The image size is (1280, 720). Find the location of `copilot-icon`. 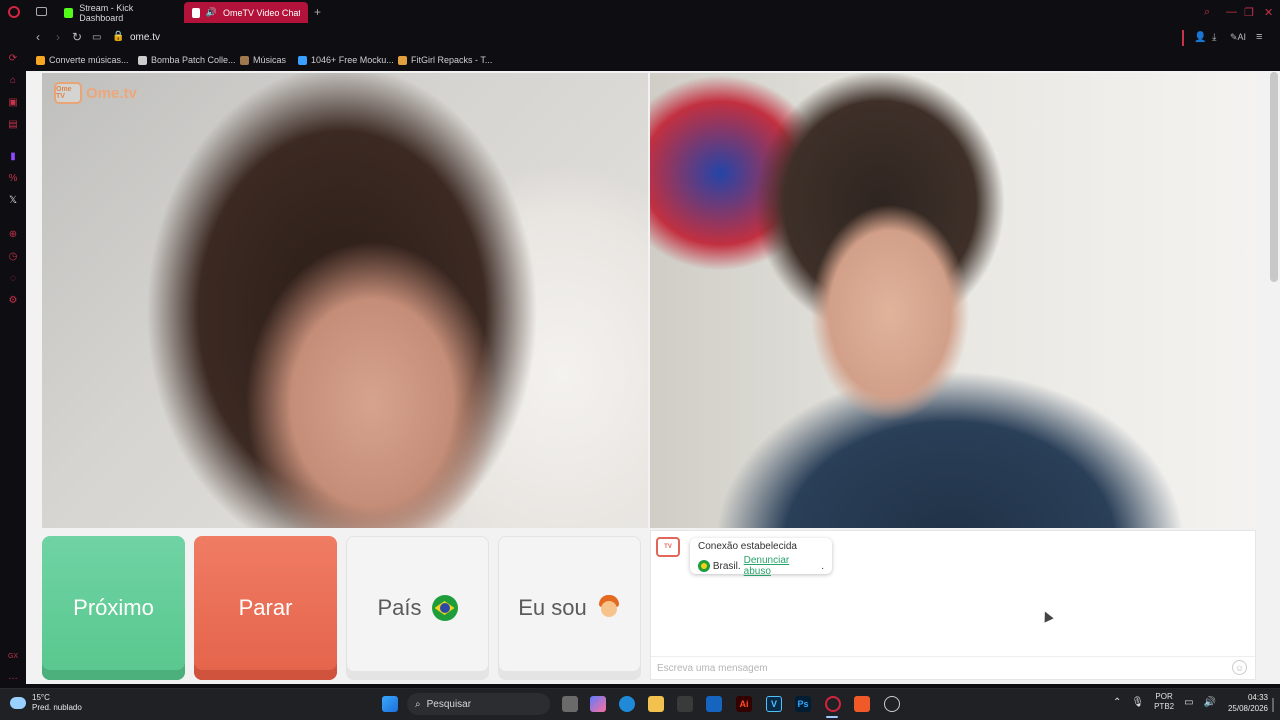

copilot-icon is located at coordinates (598, 704).